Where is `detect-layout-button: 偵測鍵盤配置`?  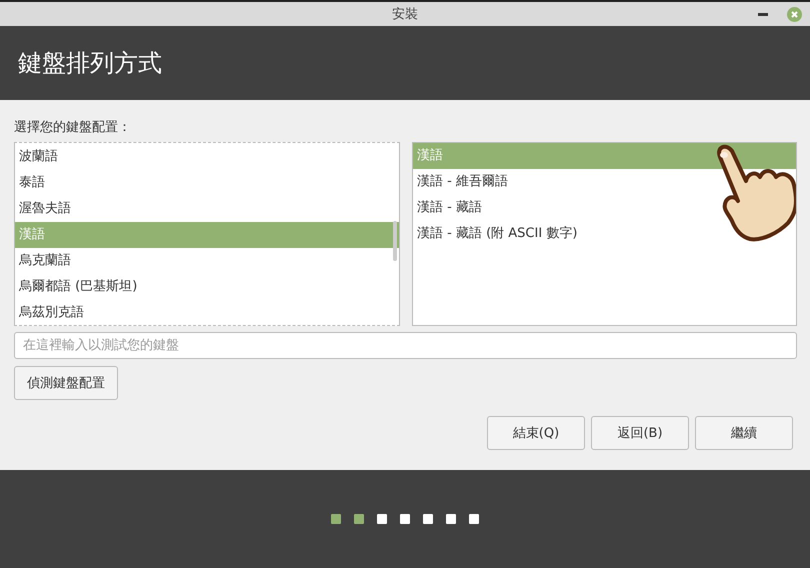 detect-layout-button: 偵測鍵盤配置 is located at coordinates (66, 383).